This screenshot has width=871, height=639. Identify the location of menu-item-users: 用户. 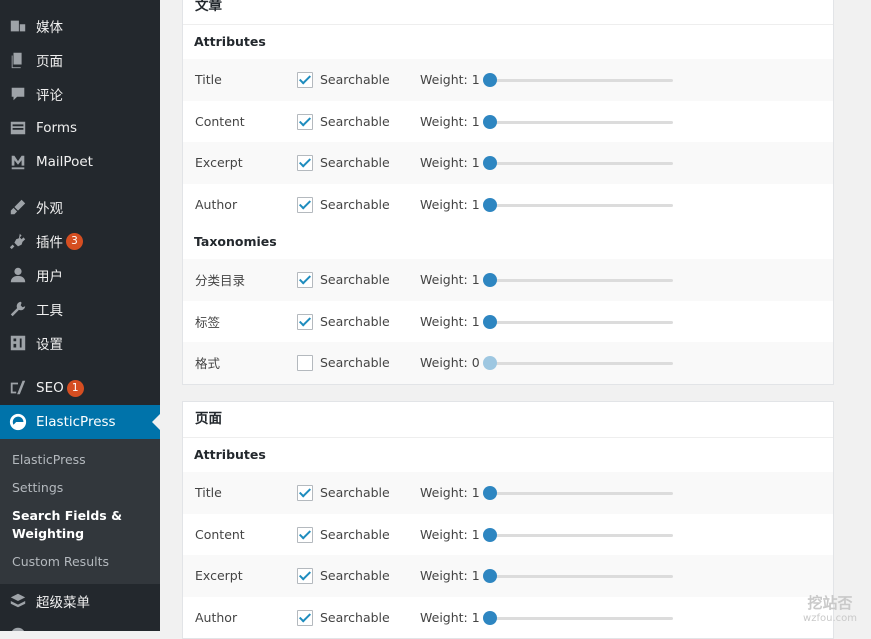
(80, 275).